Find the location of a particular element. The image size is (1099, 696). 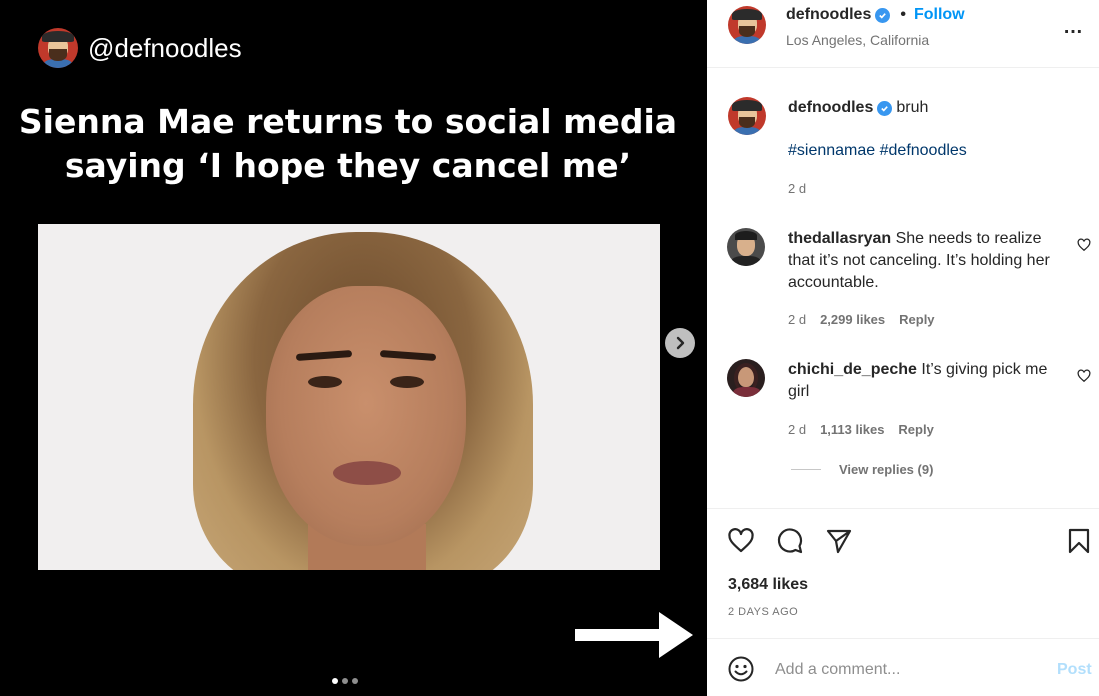

comment-likes: 2,299 likes is located at coordinates (852, 319).